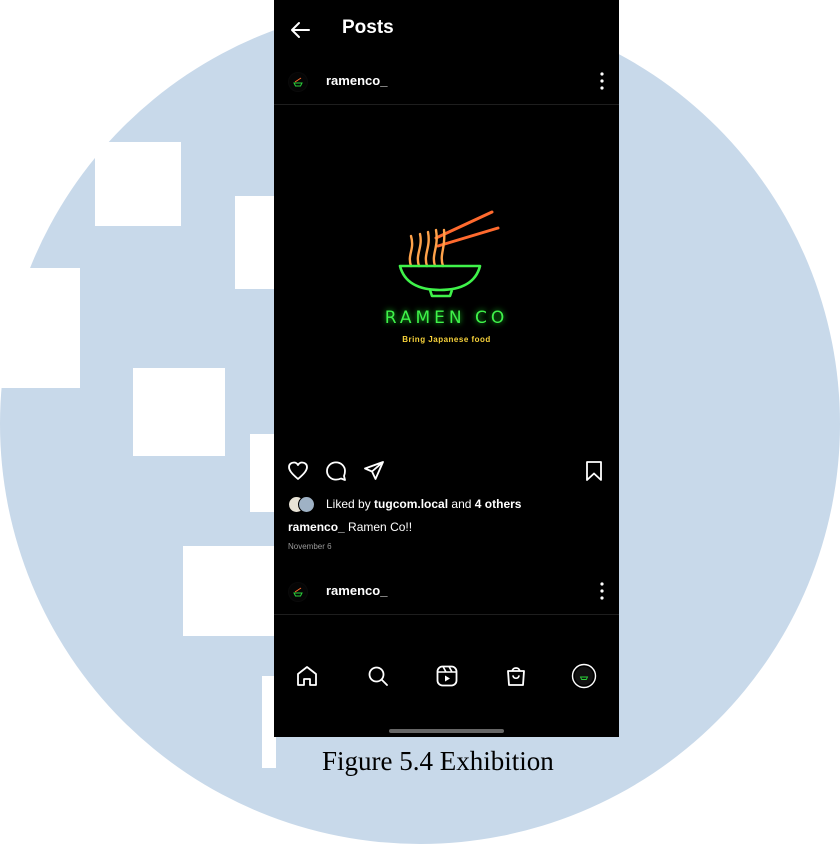 The width and height of the screenshot is (840, 849). I want to click on caption-text: Ramen Co!!, so click(380, 527).